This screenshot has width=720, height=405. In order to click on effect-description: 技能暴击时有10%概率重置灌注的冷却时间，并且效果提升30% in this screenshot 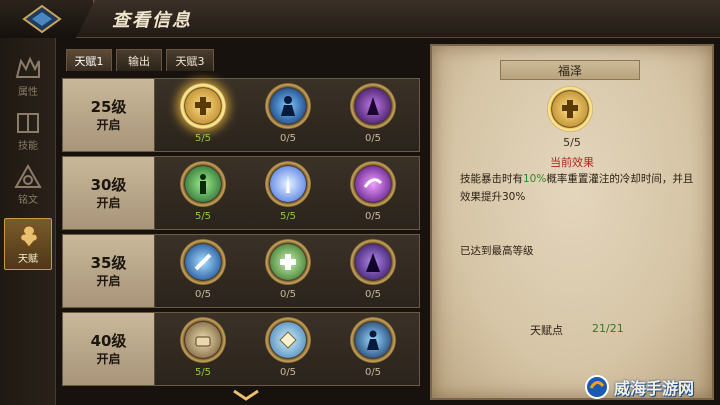, I will do `click(580, 188)`.